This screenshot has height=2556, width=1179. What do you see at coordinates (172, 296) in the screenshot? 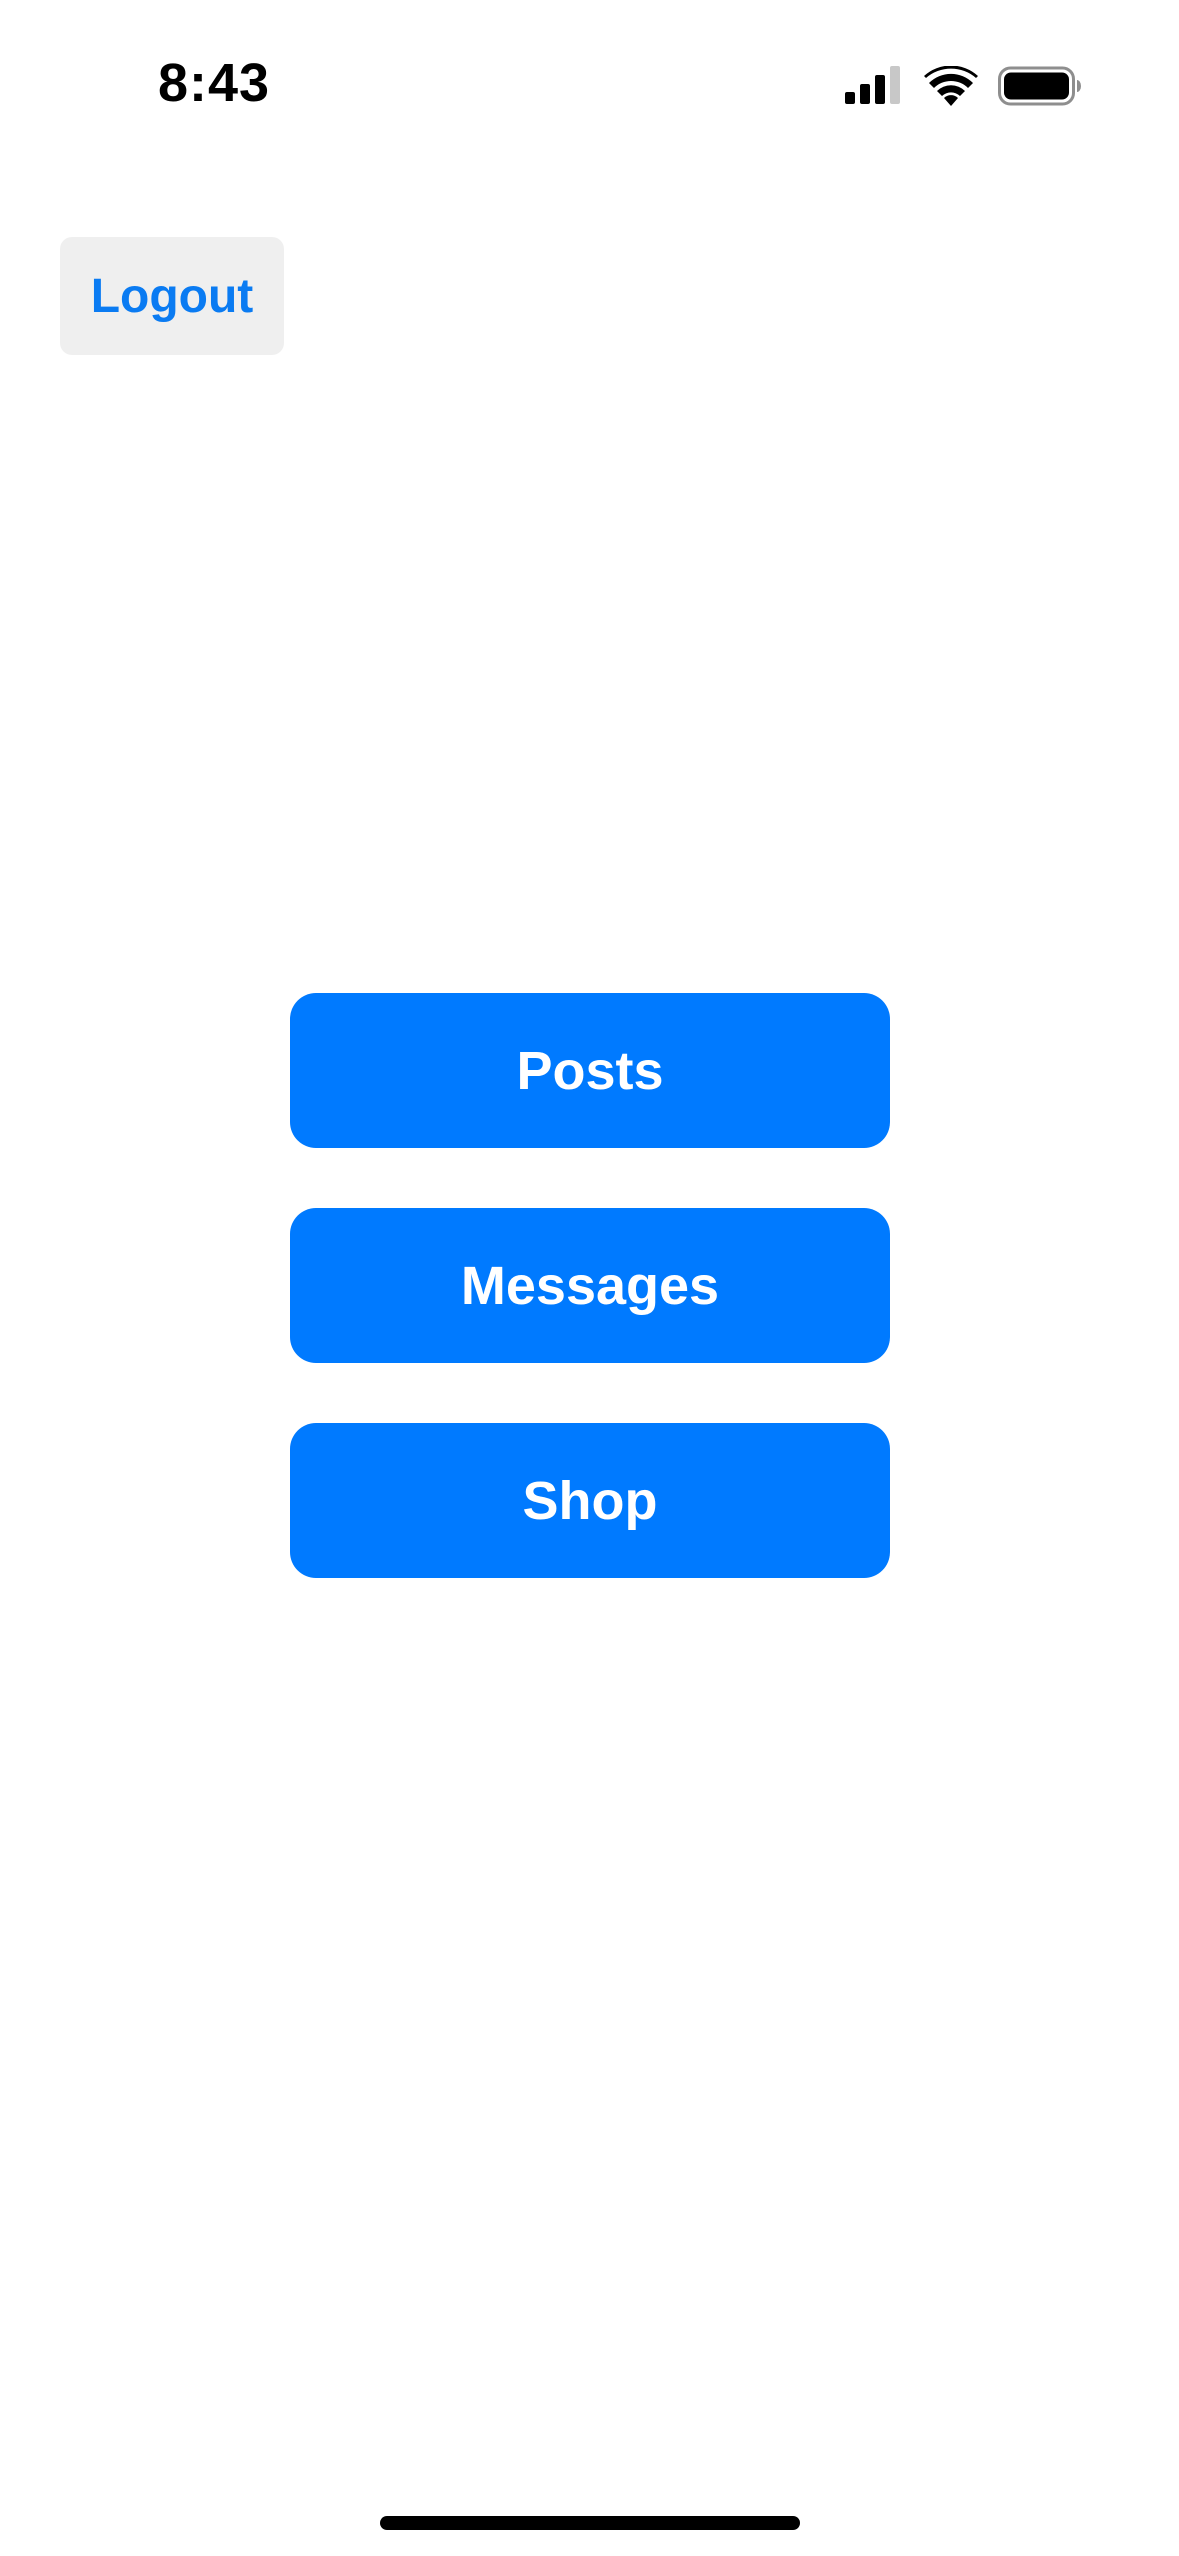
I see `logout-button: Logout` at bounding box center [172, 296].